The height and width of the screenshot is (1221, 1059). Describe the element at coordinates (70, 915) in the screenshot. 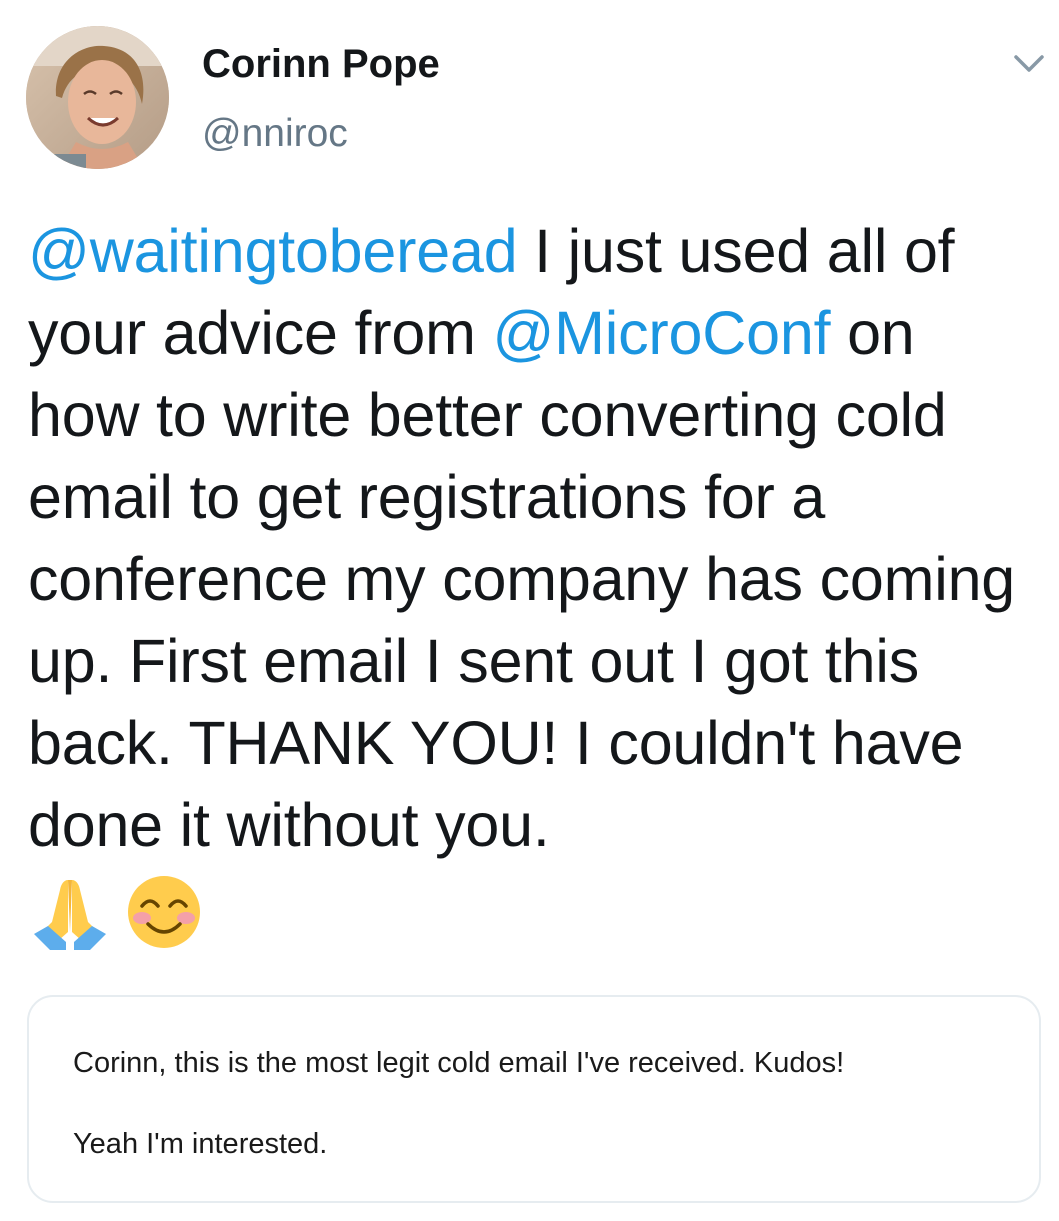

I see `folded-hands-emoji-icon` at that location.